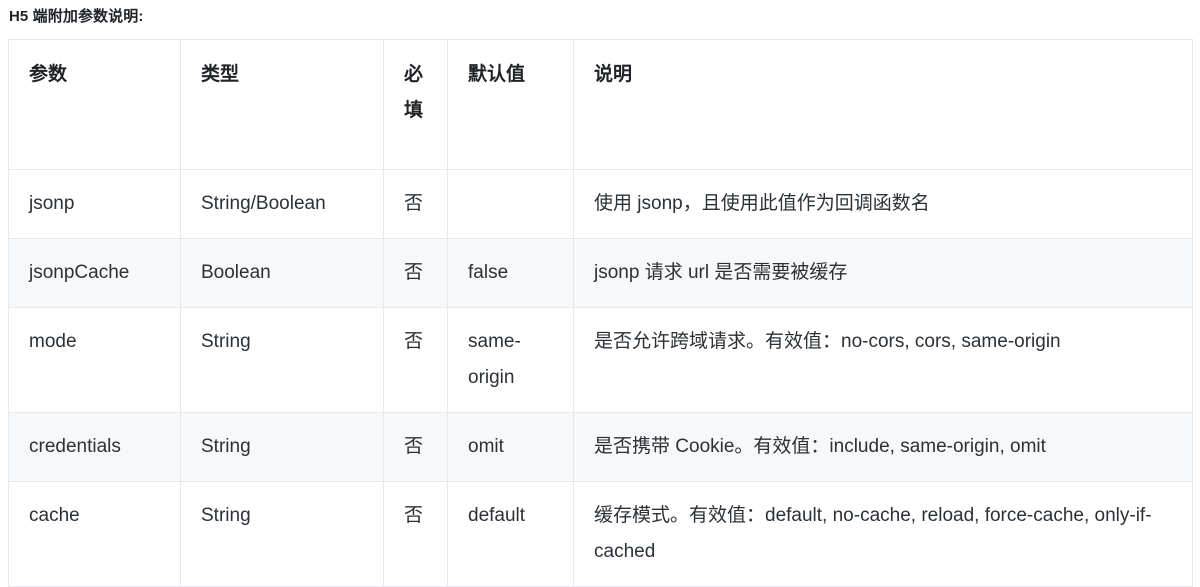  What do you see at coordinates (94, 534) in the screenshot?
I see `cell-param: cache` at bounding box center [94, 534].